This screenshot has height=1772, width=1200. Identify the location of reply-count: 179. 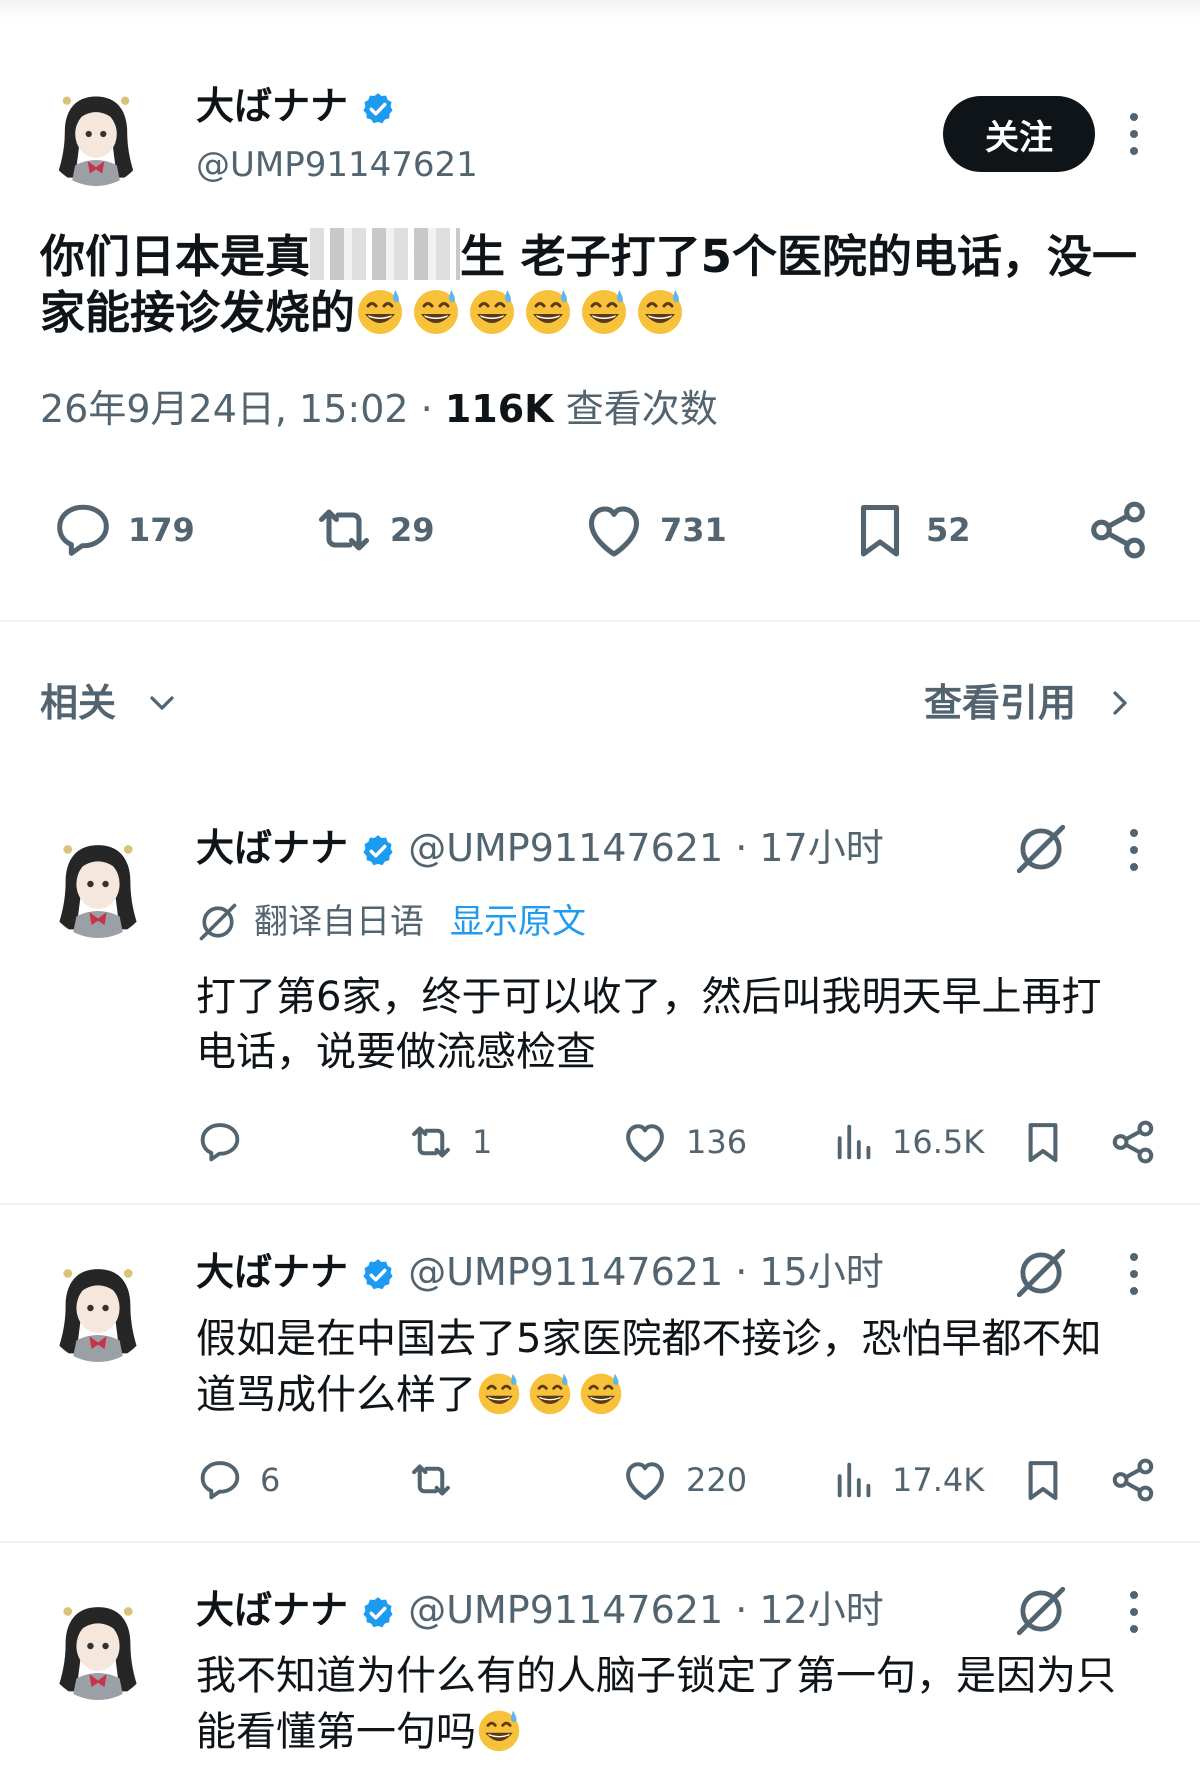
(161, 530).